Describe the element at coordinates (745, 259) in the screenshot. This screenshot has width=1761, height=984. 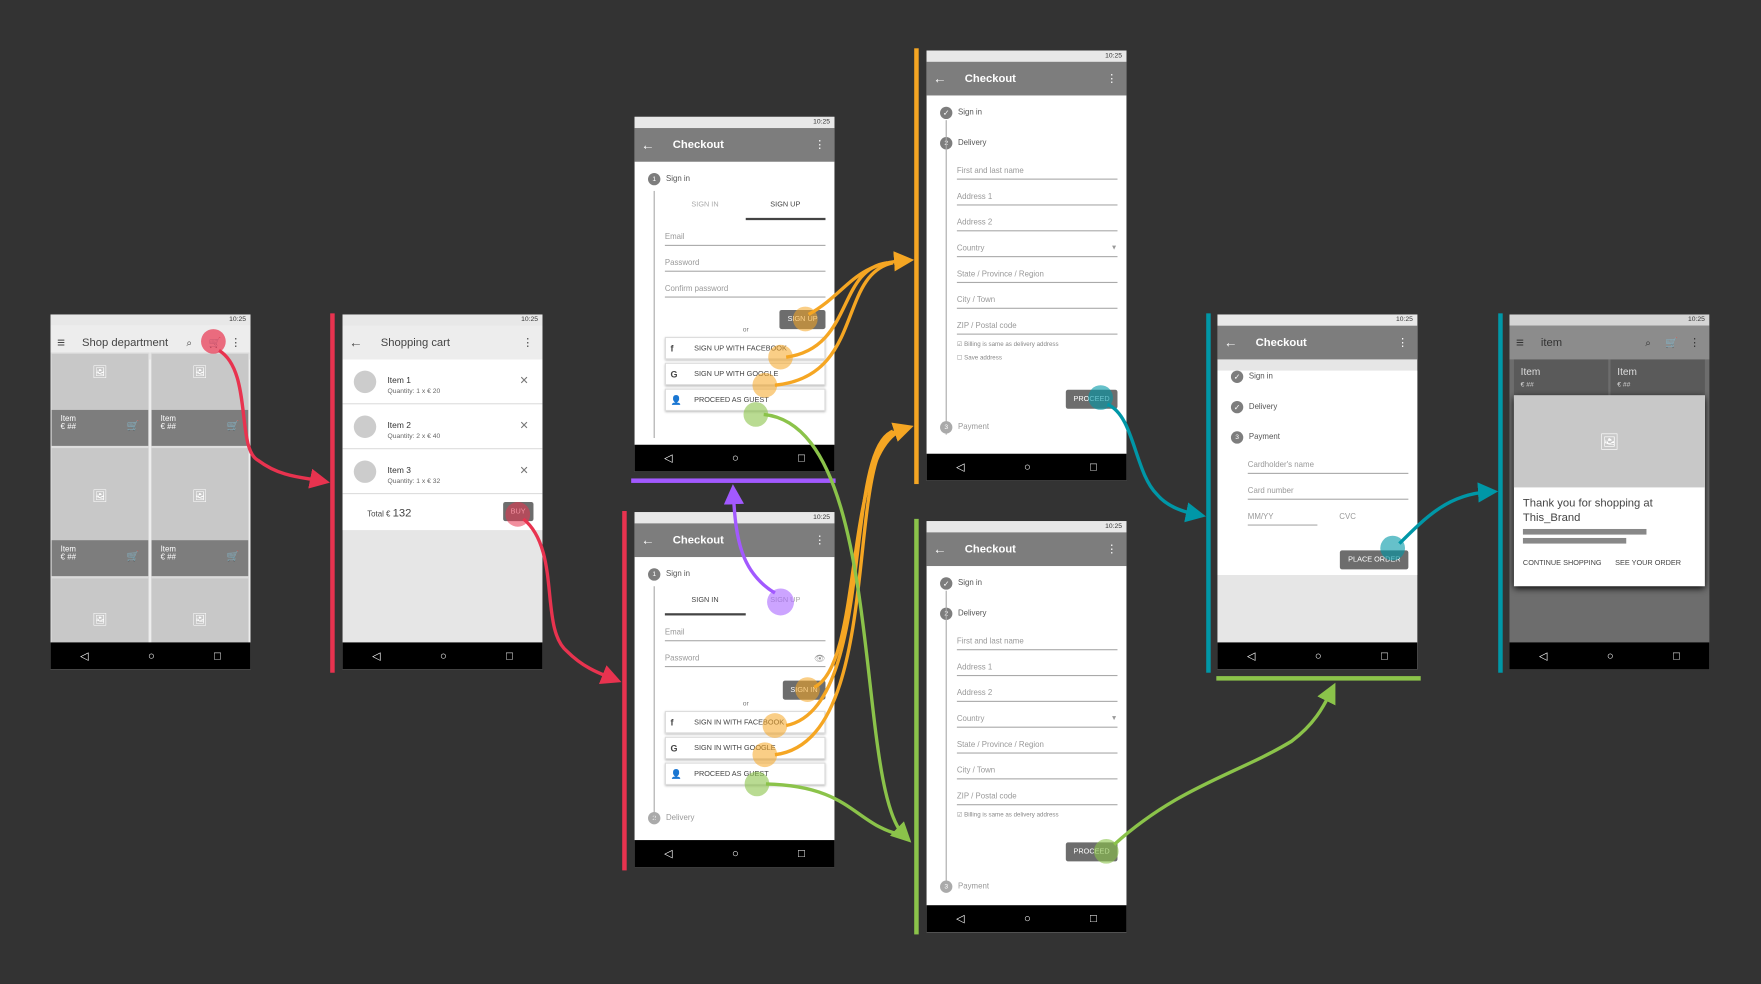
I see `password-field: Password` at that location.